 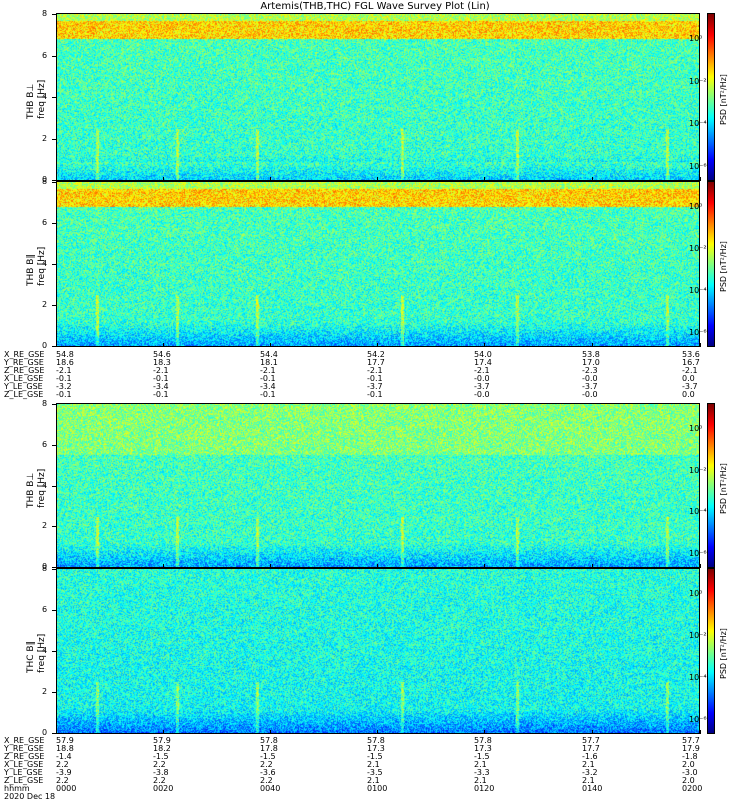 What do you see at coordinates (45, 345) in the screenshot?
I see `y-tick-label: 0` at bounding box center [45, 345].